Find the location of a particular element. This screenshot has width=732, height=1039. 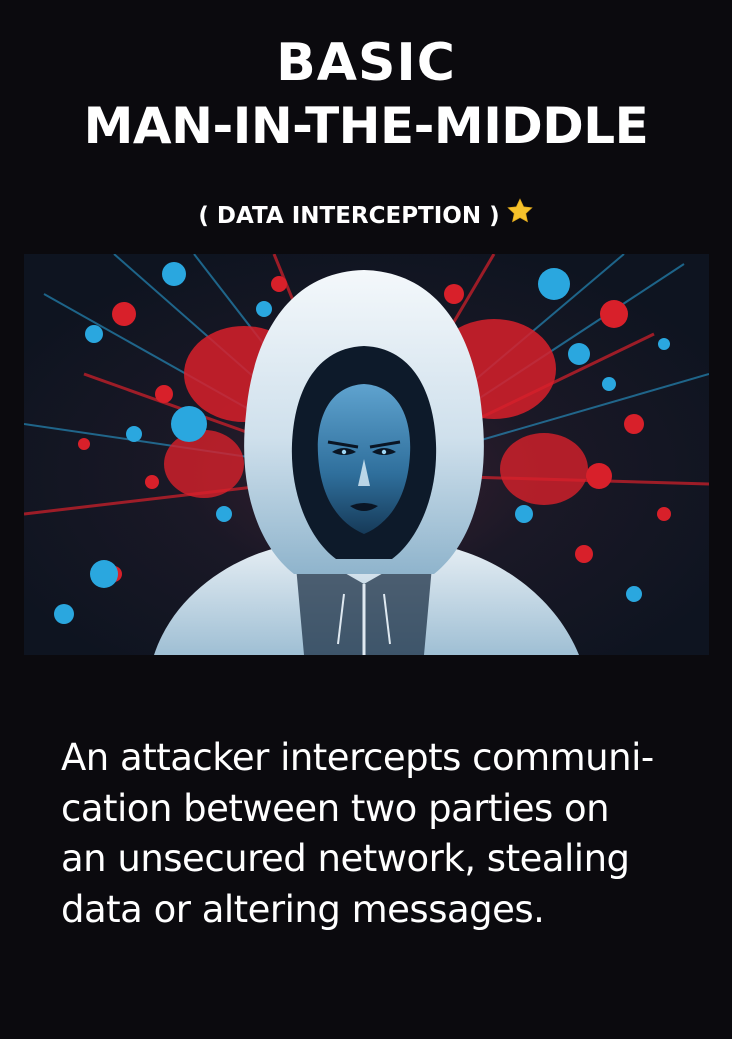

star-icon is located at coordinates (520, 216).